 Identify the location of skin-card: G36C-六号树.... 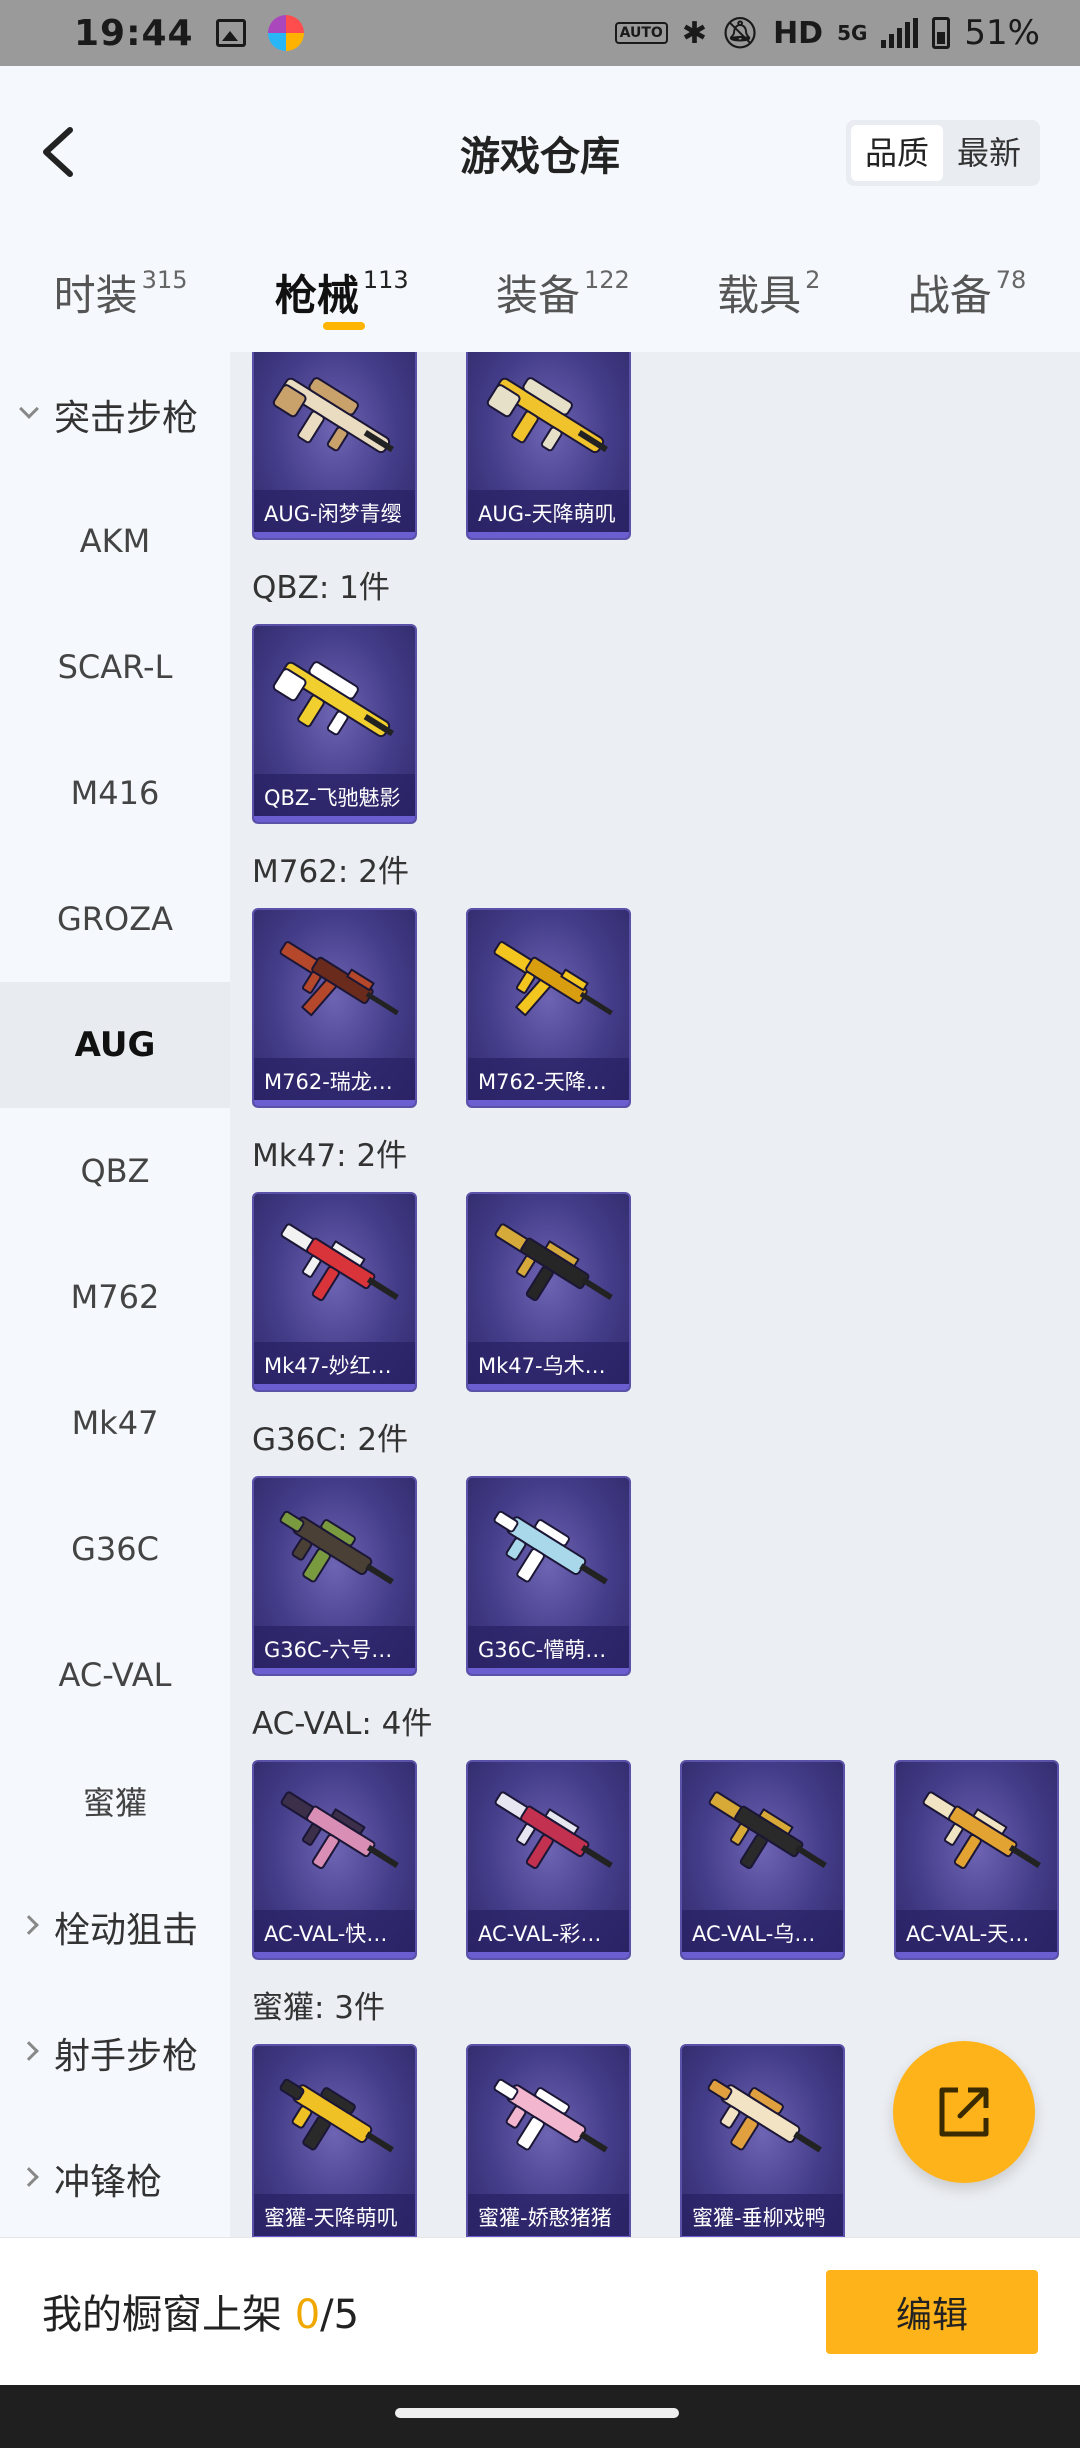
(334, 1576).